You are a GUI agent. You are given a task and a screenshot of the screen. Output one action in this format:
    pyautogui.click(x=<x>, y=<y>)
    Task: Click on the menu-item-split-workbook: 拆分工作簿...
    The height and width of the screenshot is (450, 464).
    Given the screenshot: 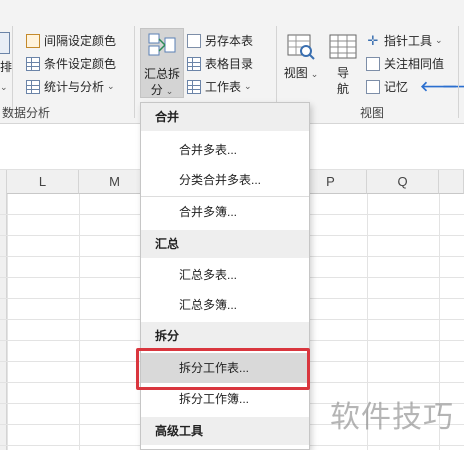 What is the action you would take?
    pyautogui.click(x=225, y=399)
    